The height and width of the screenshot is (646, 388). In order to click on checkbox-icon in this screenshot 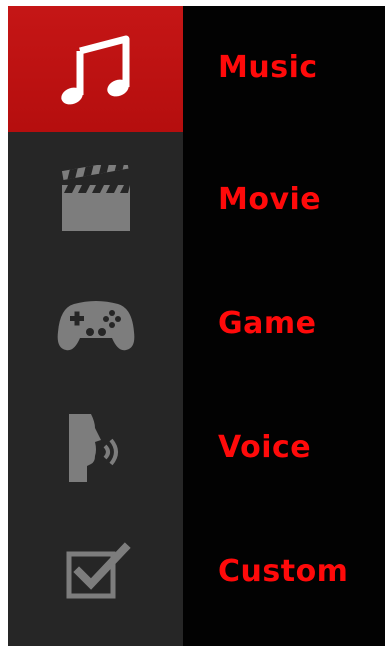, I will do `click(96, 572)`.